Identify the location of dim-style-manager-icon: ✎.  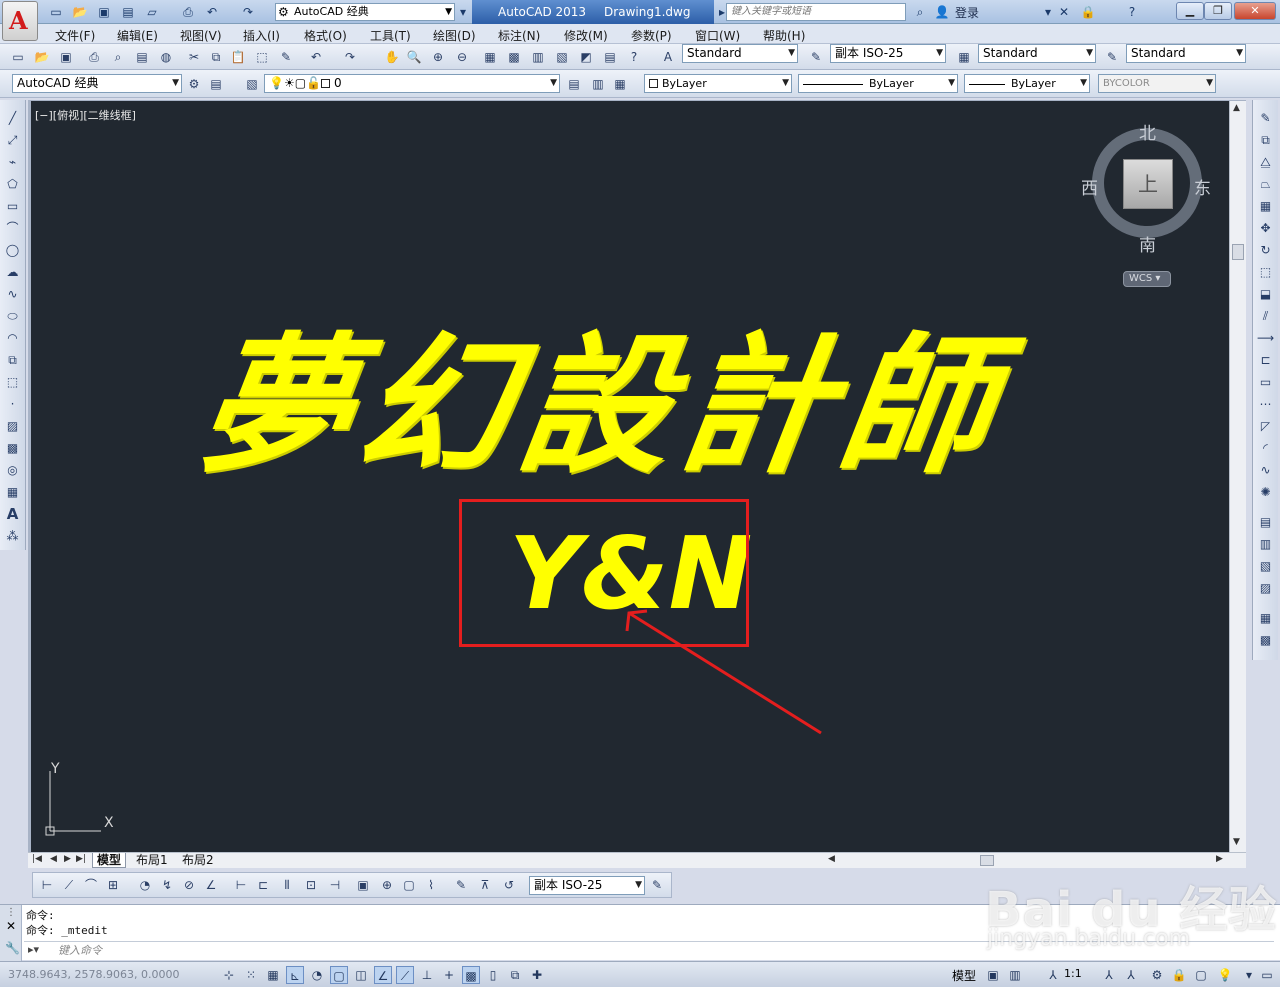
(657, 885).